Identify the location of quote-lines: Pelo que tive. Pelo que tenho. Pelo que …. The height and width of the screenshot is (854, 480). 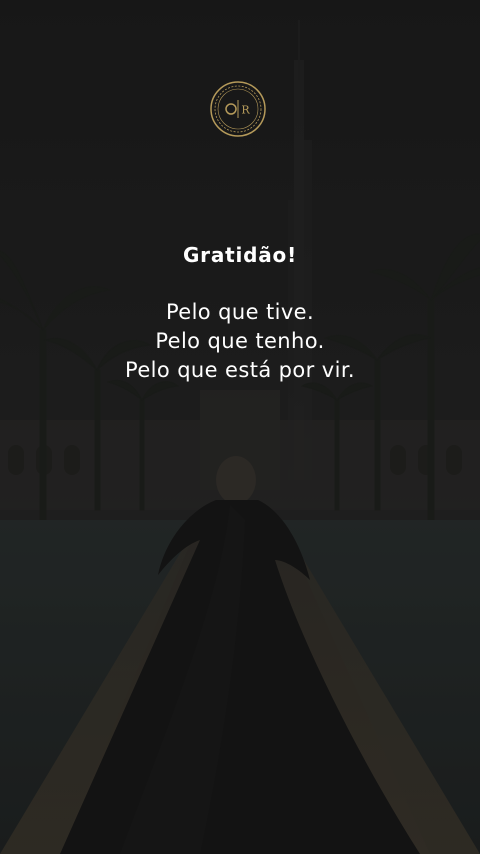
(240, 341).